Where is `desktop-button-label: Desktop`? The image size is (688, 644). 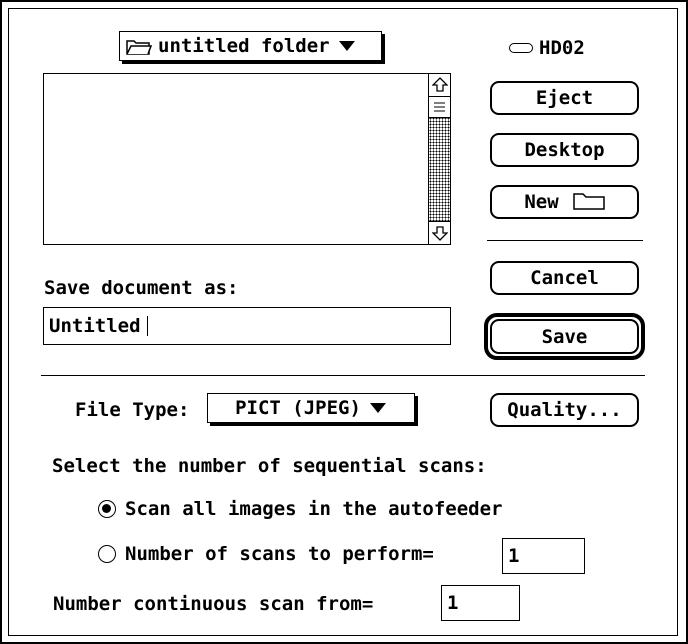 desktop-button-label: Desktop is located at coordinates (564, 150).